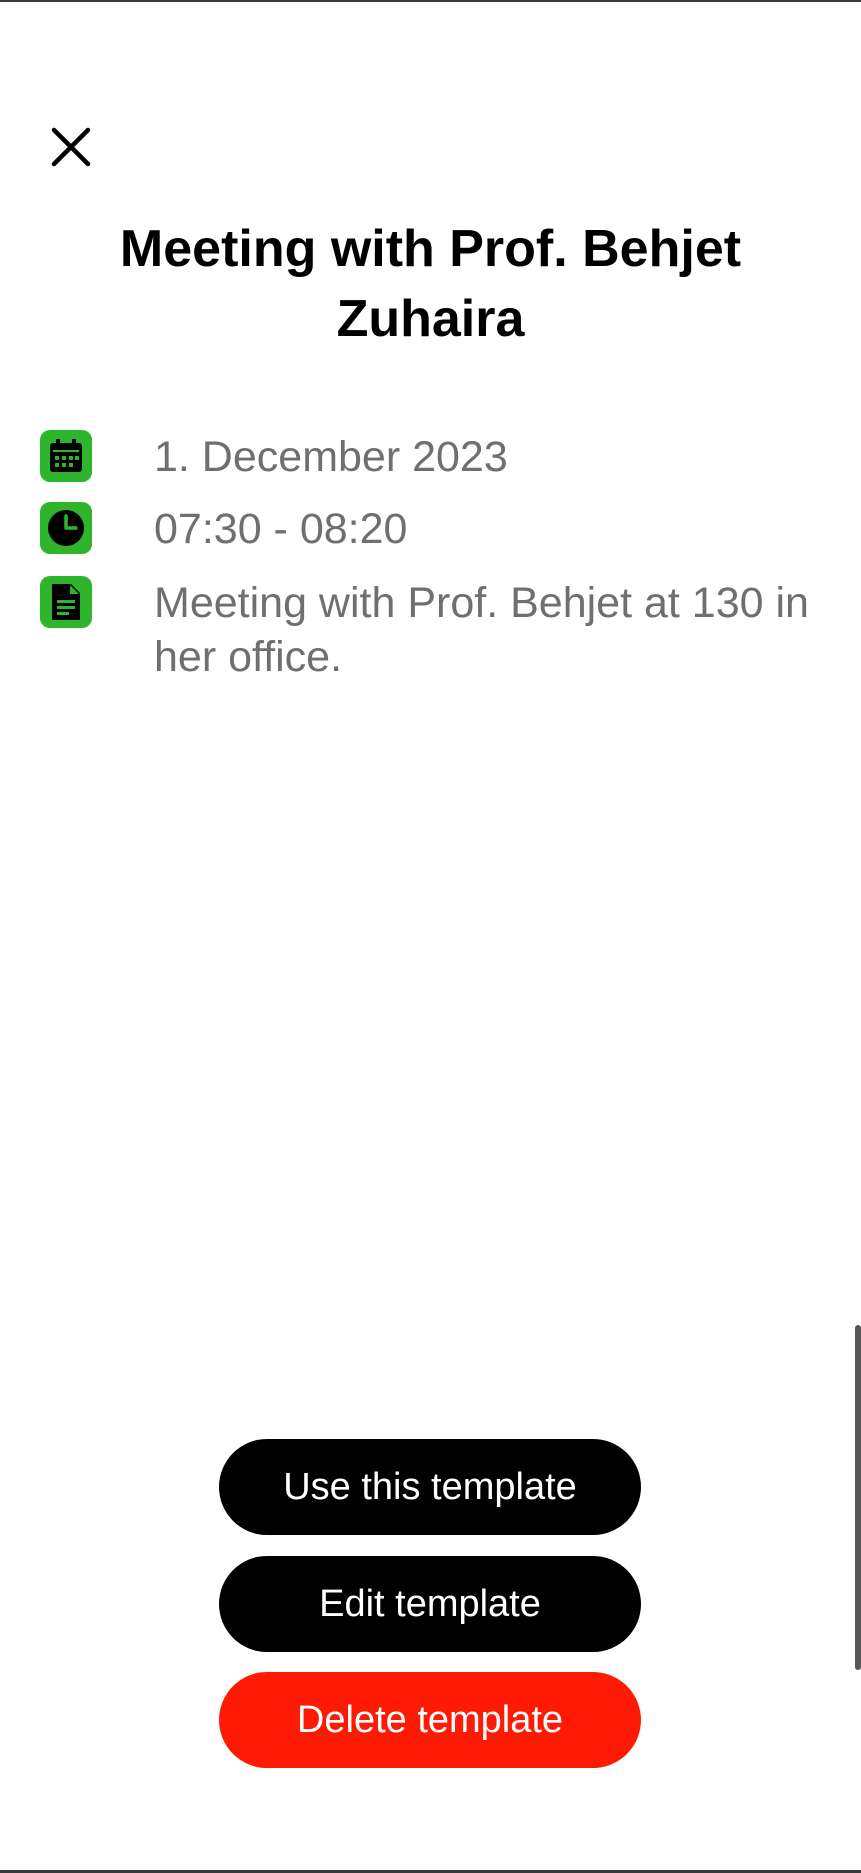 Image resolution: width=861 pixels, height=1873 pixels. I want to click on calendar-icon, so click(66, 455).